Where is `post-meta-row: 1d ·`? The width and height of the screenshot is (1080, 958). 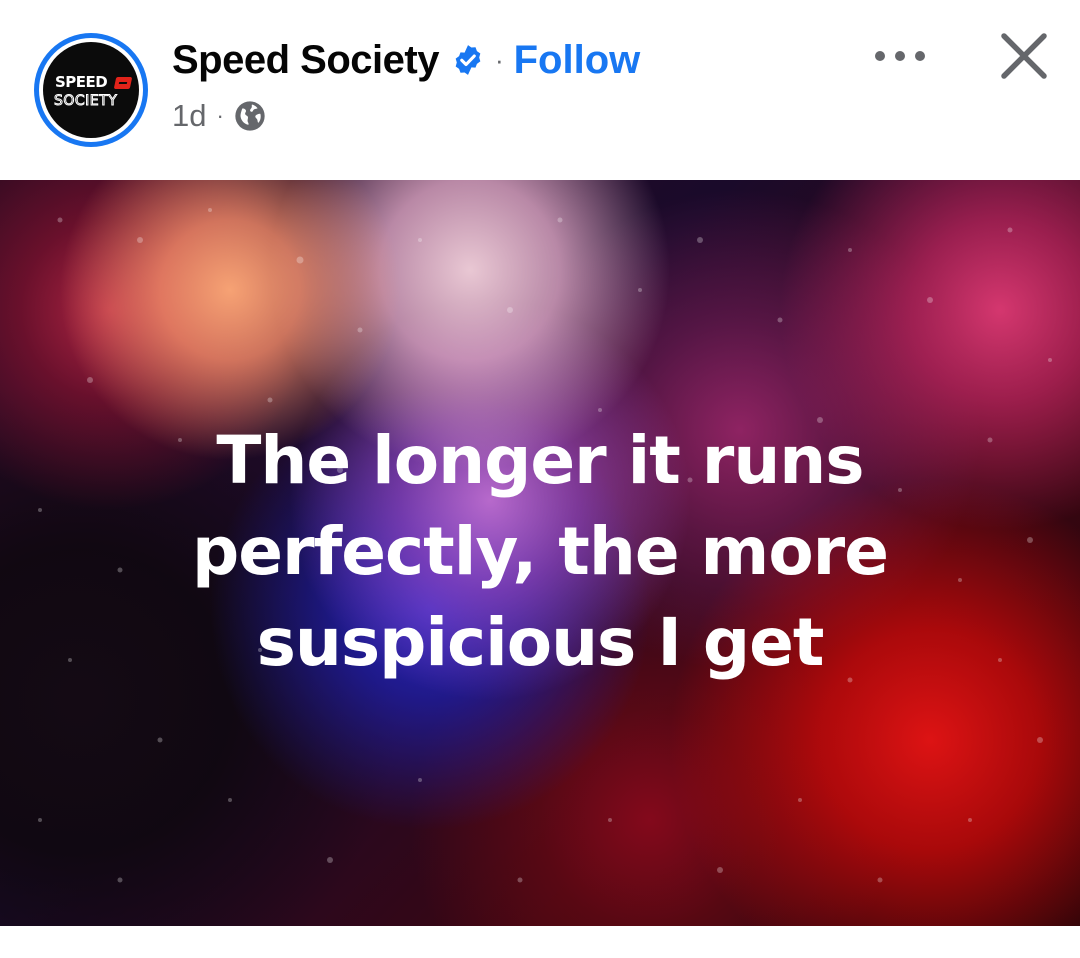
post-meta-row: 1d · is located at coordinates (219, 116).